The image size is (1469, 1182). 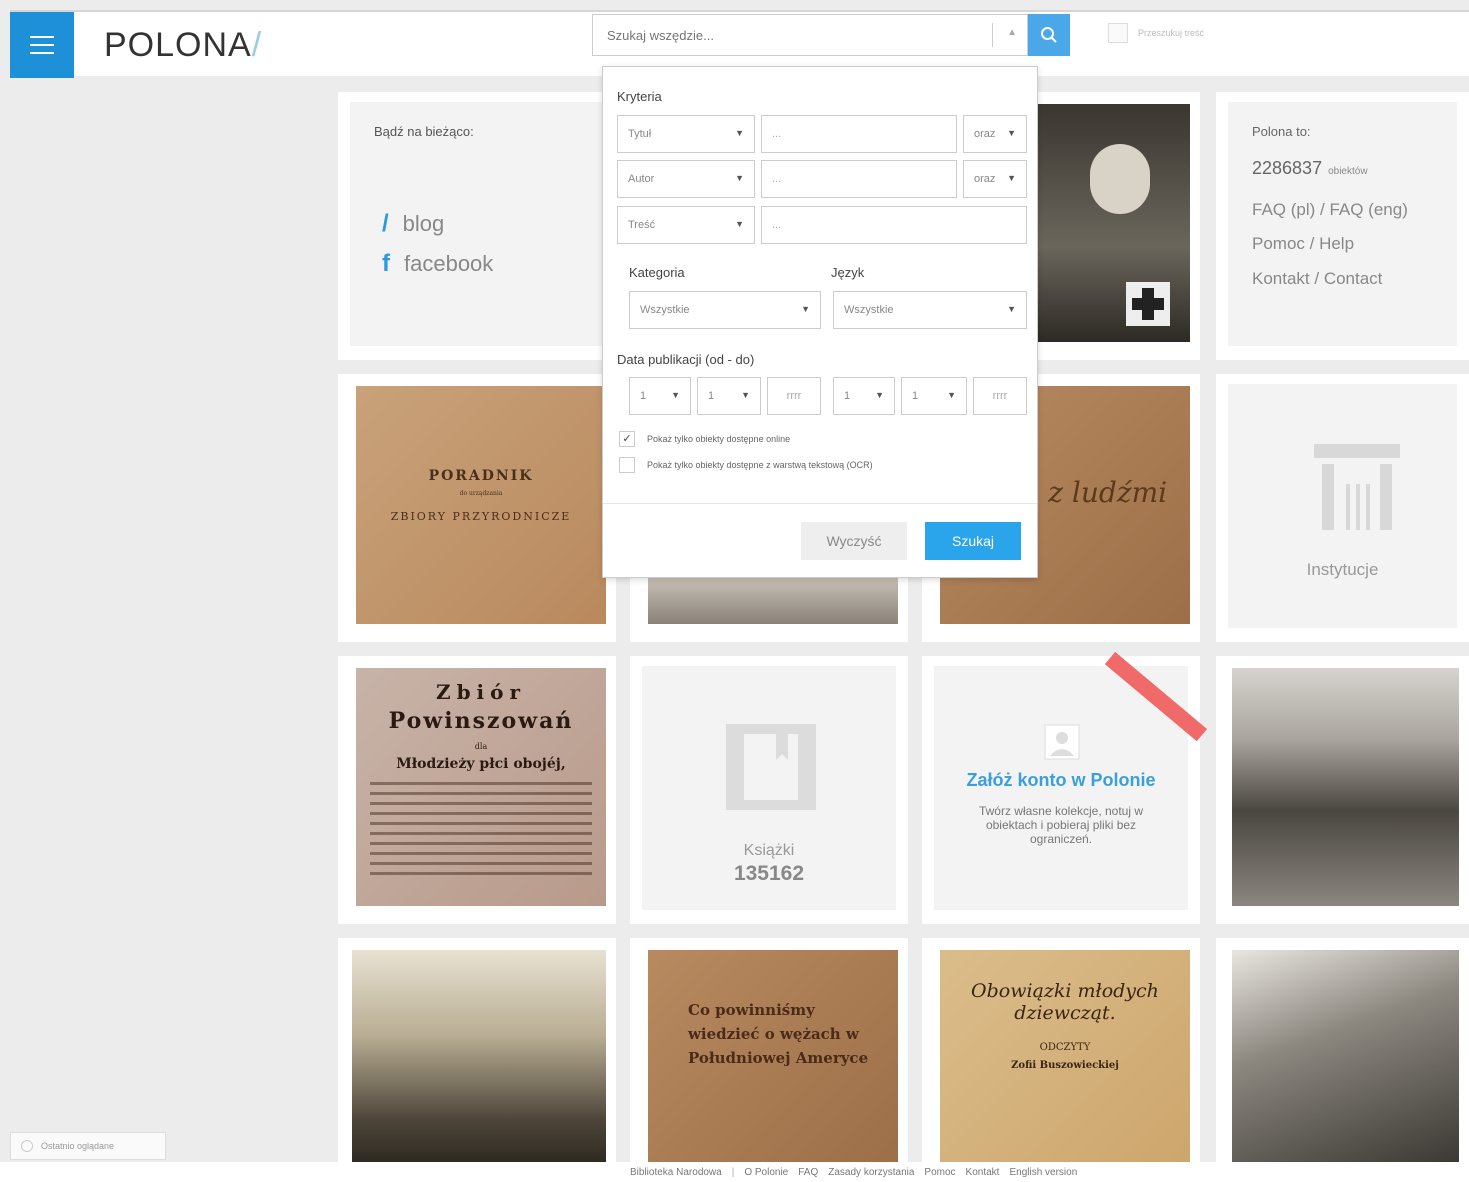 What do you see at coordinates (985, 134) in the screenshot?
I see `operator-select-1-value: oraz` at bounding box center [985, 134].